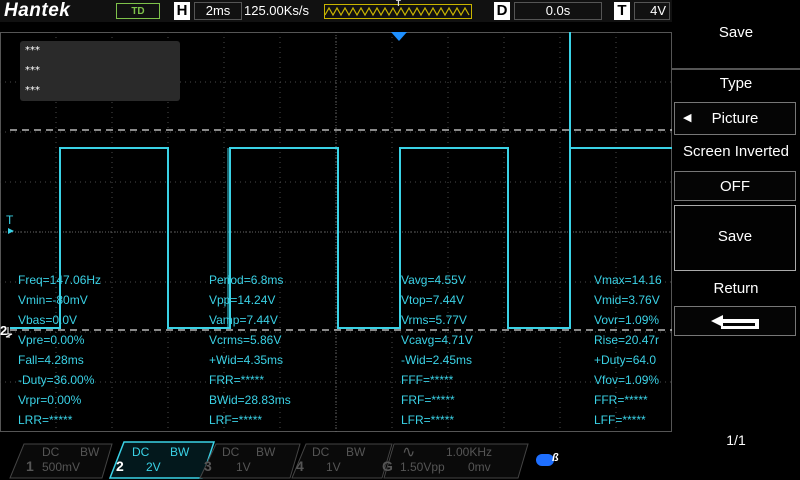  What do you see at coordinates (182, 11) in the screenshot?
I see `horizontal-label: H` at bounding box center [182, 11].